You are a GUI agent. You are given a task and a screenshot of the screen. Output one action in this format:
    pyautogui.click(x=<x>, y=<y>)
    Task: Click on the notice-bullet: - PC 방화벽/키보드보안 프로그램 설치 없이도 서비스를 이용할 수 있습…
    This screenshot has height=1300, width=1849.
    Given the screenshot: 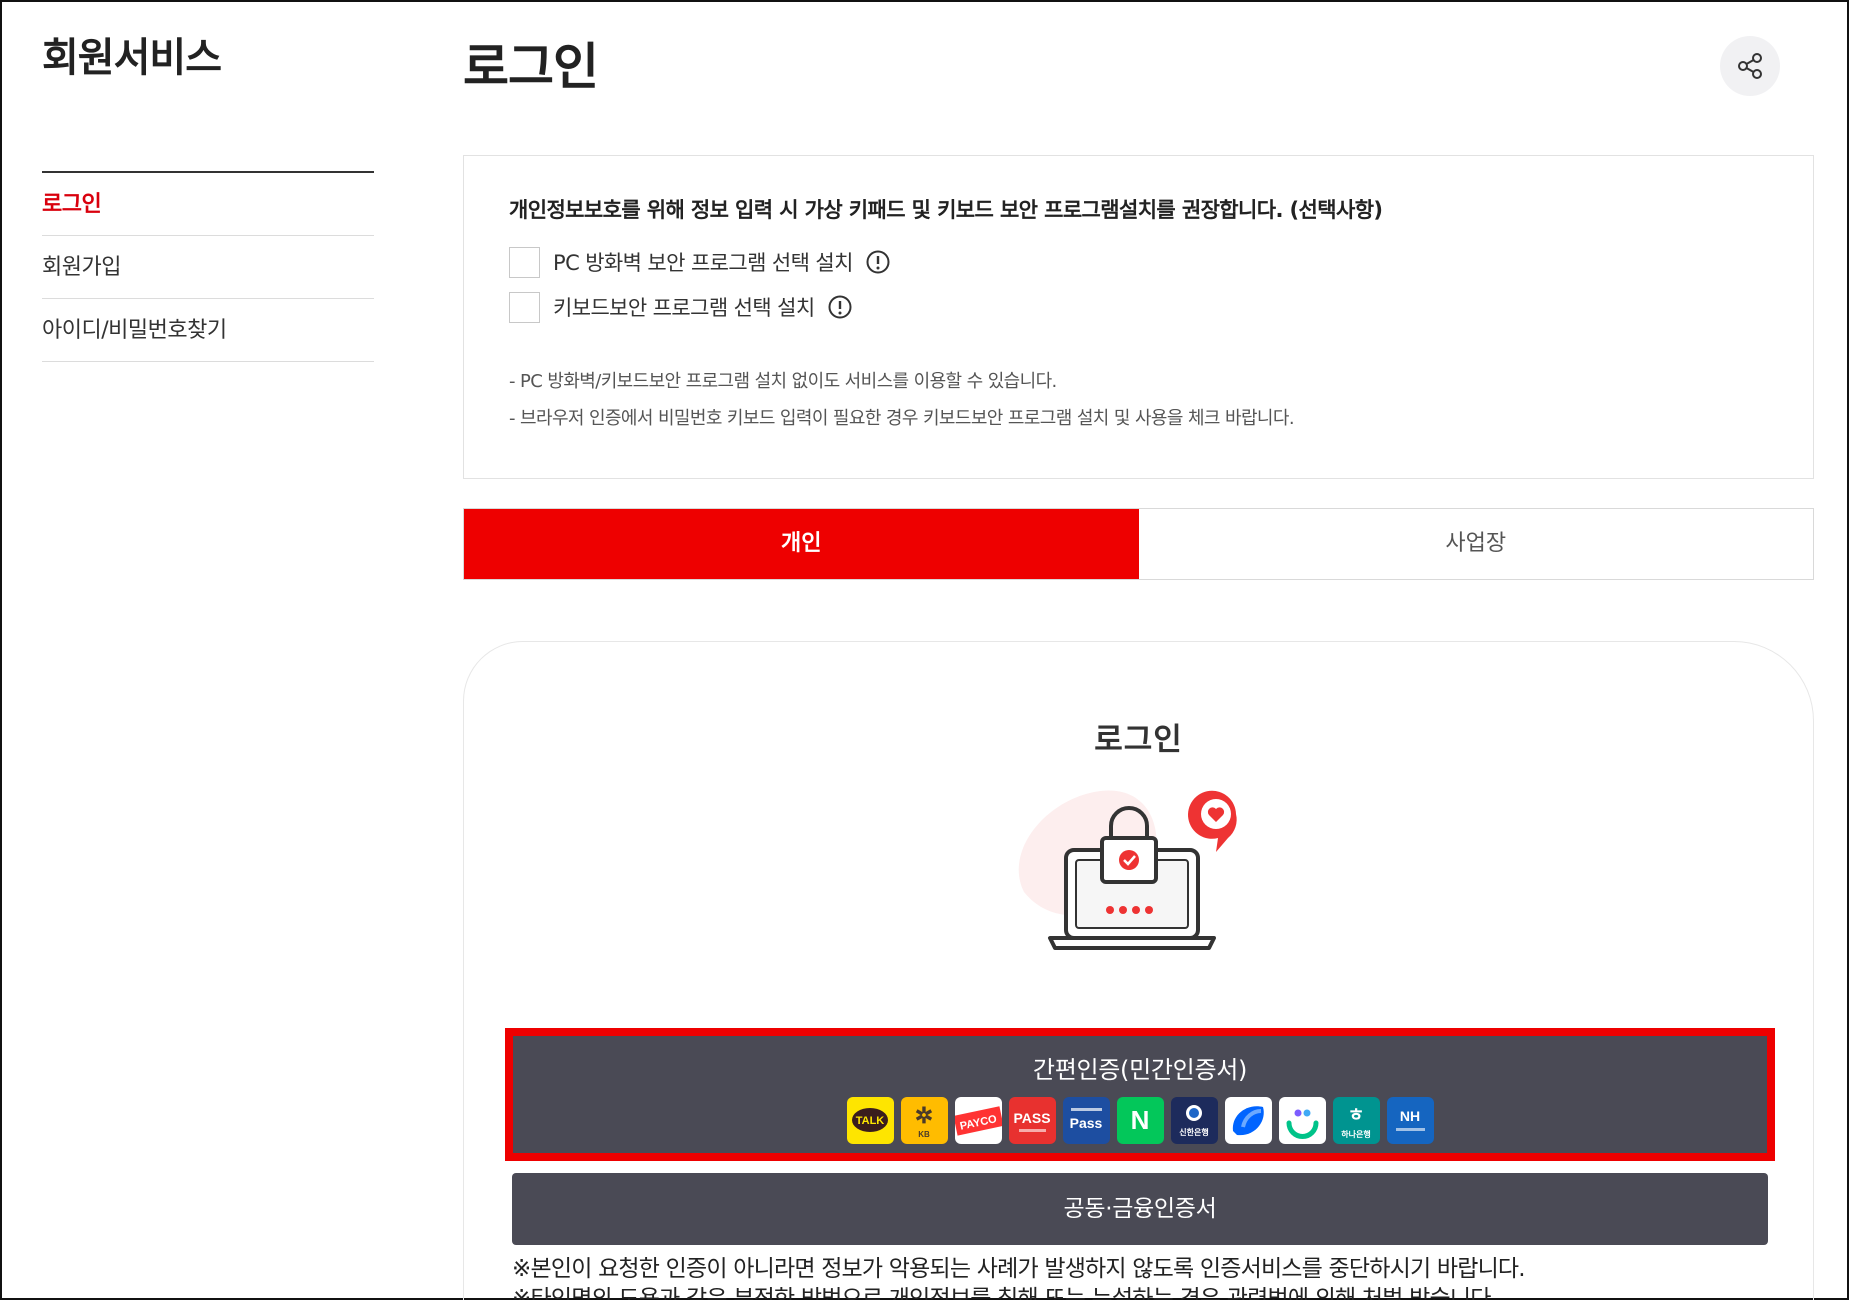 What is the action you would take?
    pyautogui.click(x=783, y=381)
    